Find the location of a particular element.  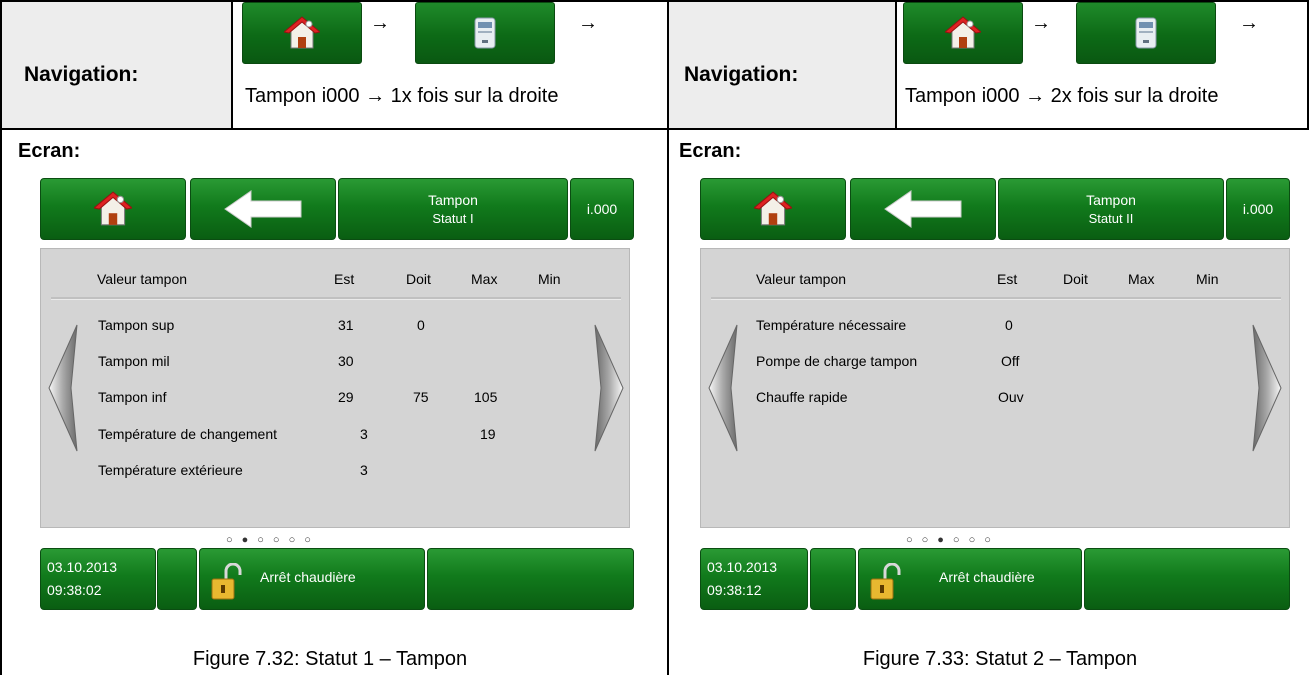

row-label: Température extérieure is located at coordinates (170, 470).